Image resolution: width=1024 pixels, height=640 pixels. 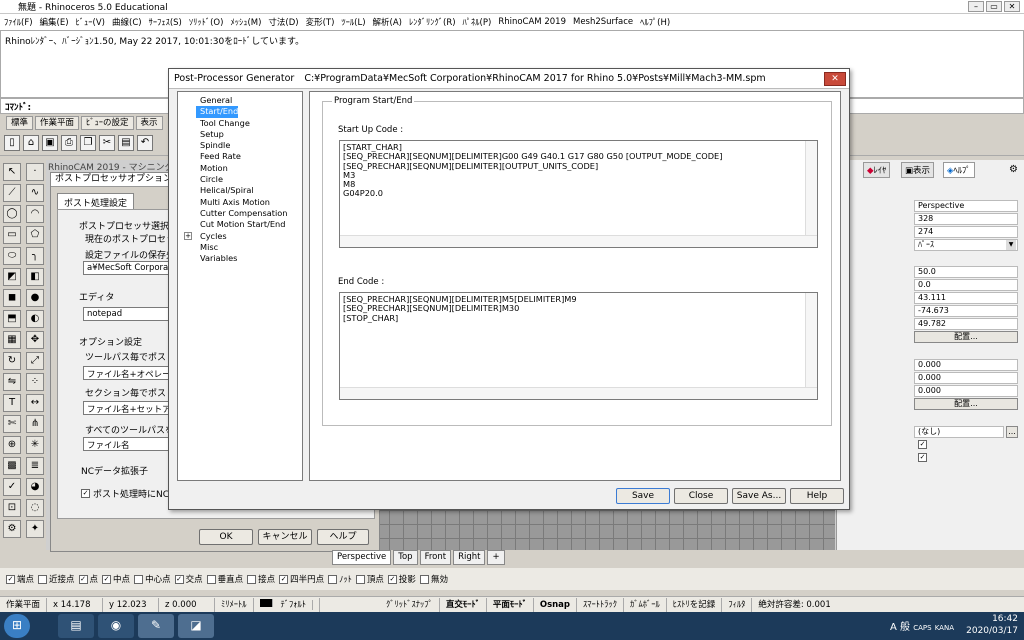 I want to click on tab-cplanes: 作業平面, so click(x=57, y=123).